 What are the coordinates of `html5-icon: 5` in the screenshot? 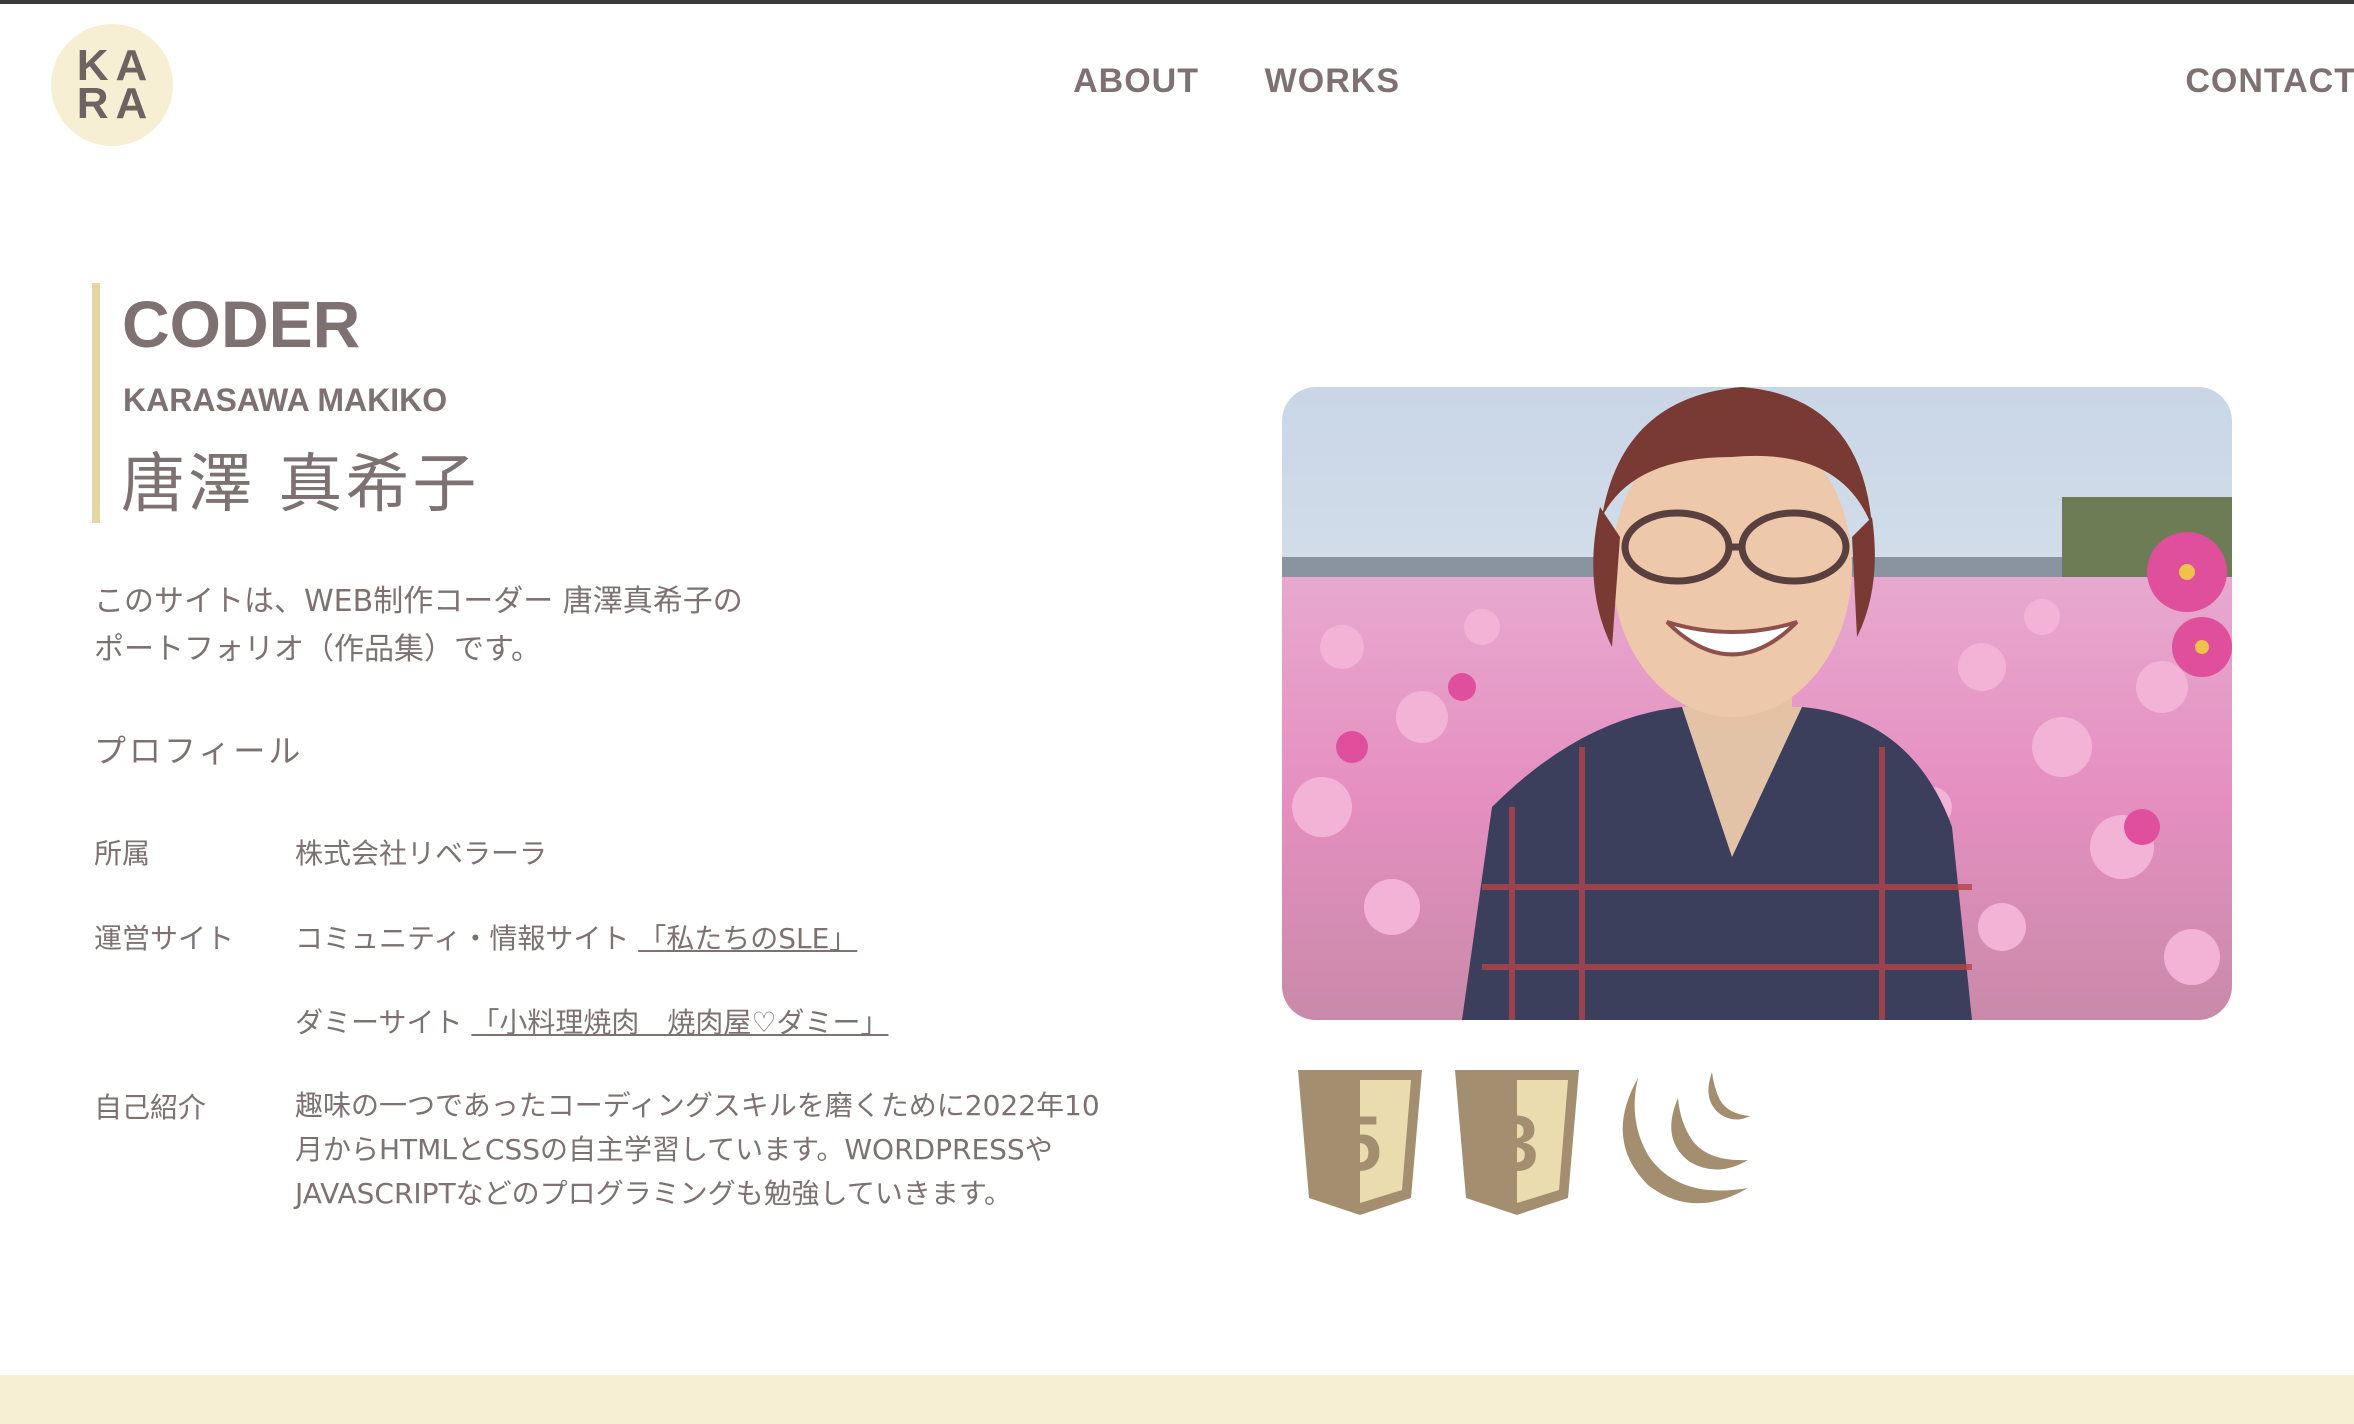 It's located at (1360, 1142).